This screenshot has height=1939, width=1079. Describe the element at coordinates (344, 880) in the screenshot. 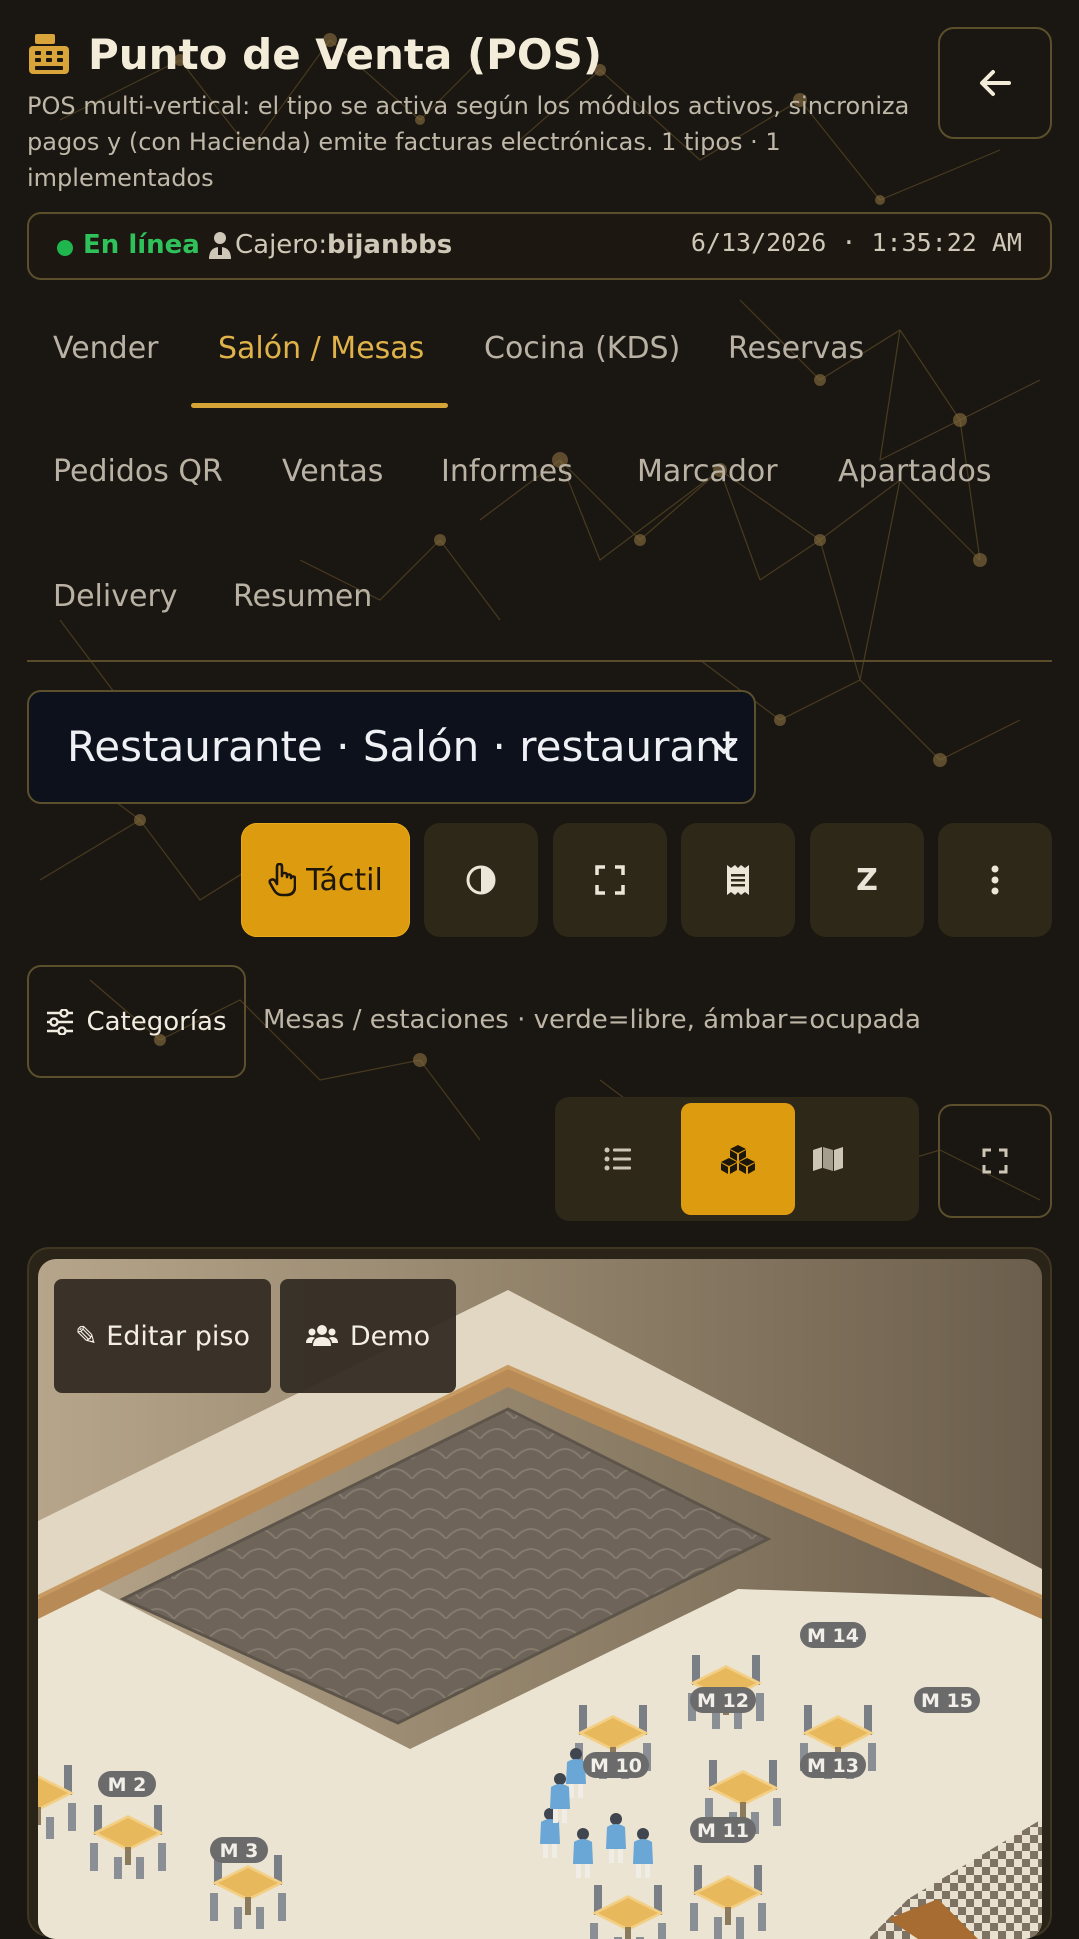

I see `touch-mode-label: Táctil` at that location.